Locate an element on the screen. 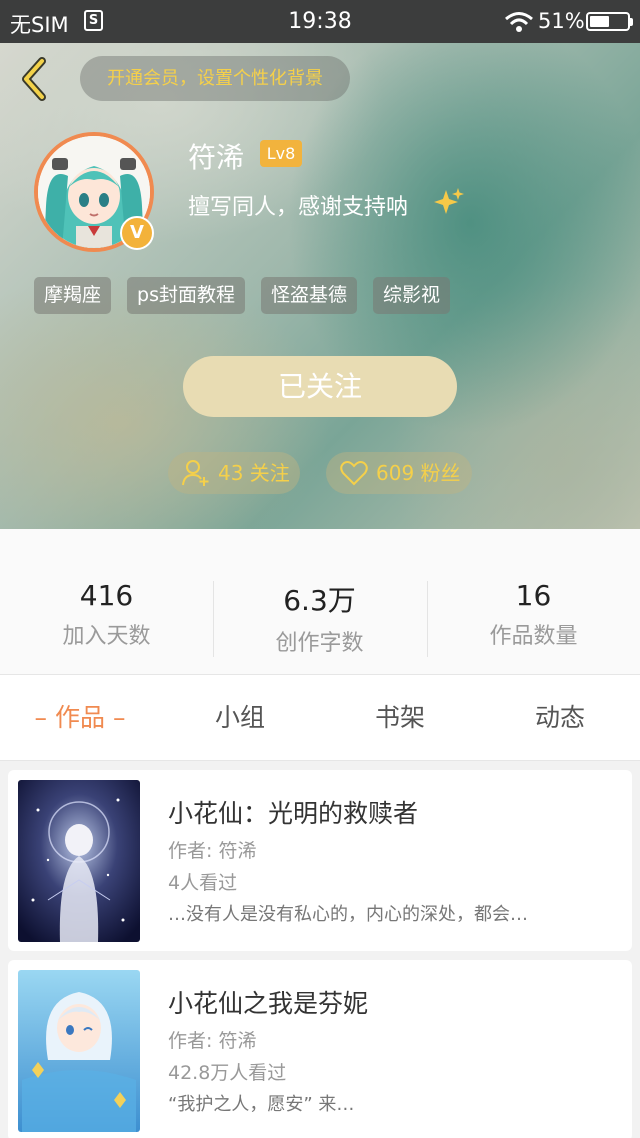 This screenshot has height=1138, width=640. stat-word-count: 6.3万 创作字数 is located at coordinates (319, 618).